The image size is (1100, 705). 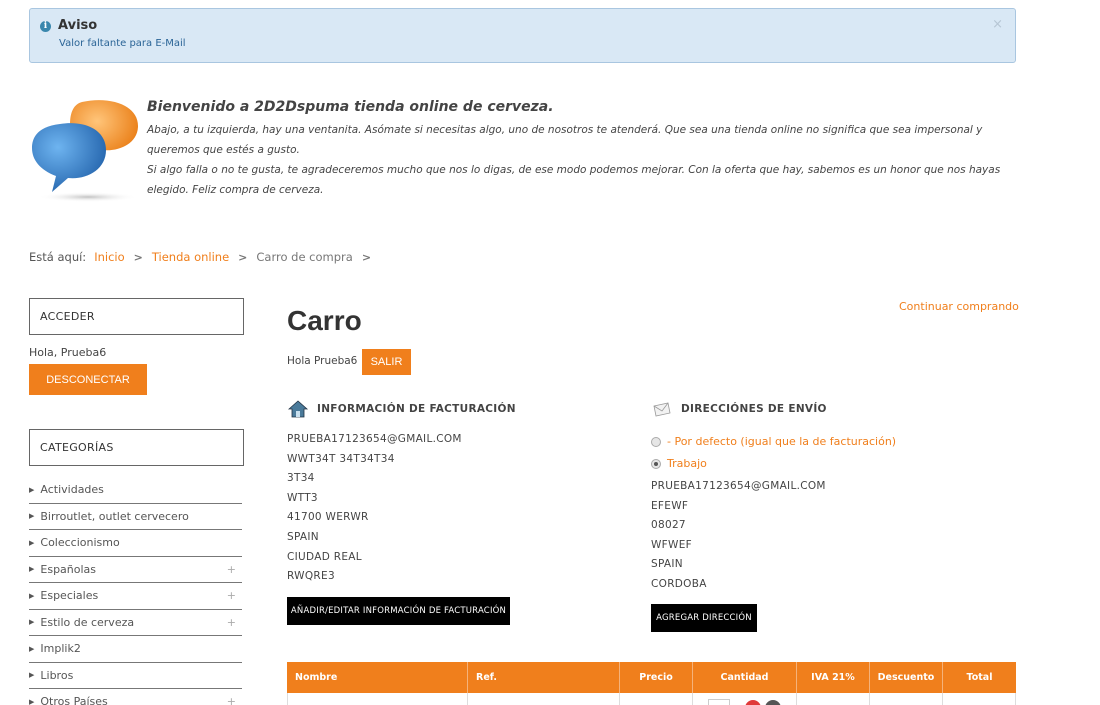 I want to click on logout-button: SALIR, so click(x=386, y=362).